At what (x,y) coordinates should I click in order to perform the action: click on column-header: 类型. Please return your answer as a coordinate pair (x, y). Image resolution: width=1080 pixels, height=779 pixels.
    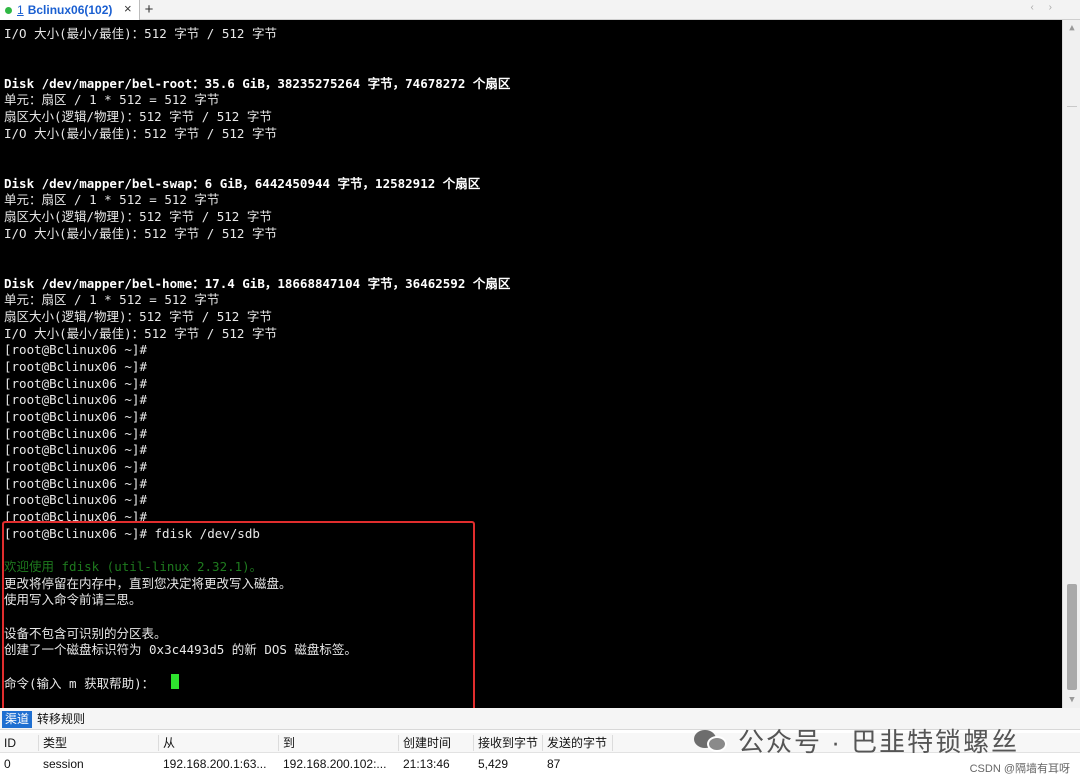
    Looking at the image, I should click on (55, 743).